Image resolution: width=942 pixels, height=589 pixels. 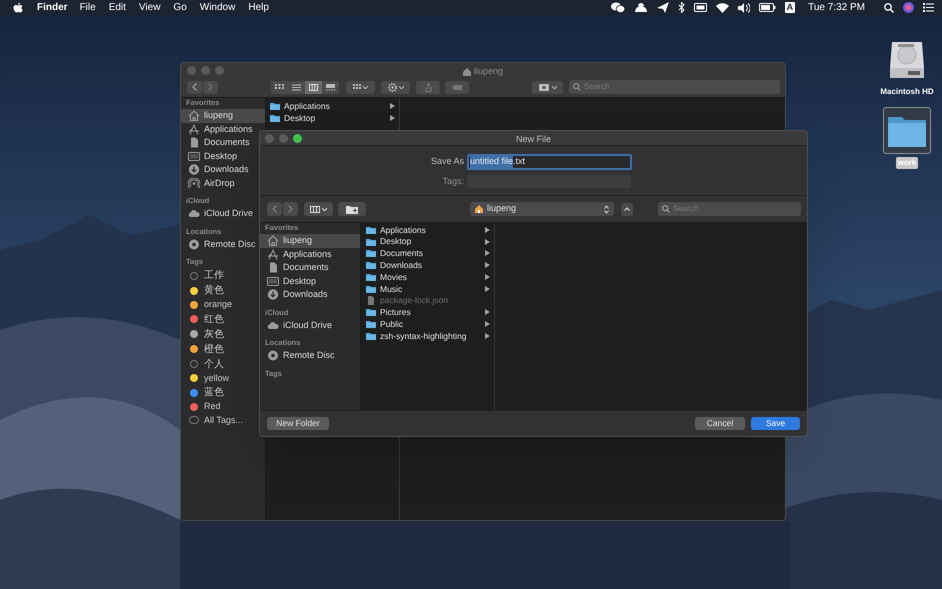 I want to click on chat-icon, so click(x=617, y=7).